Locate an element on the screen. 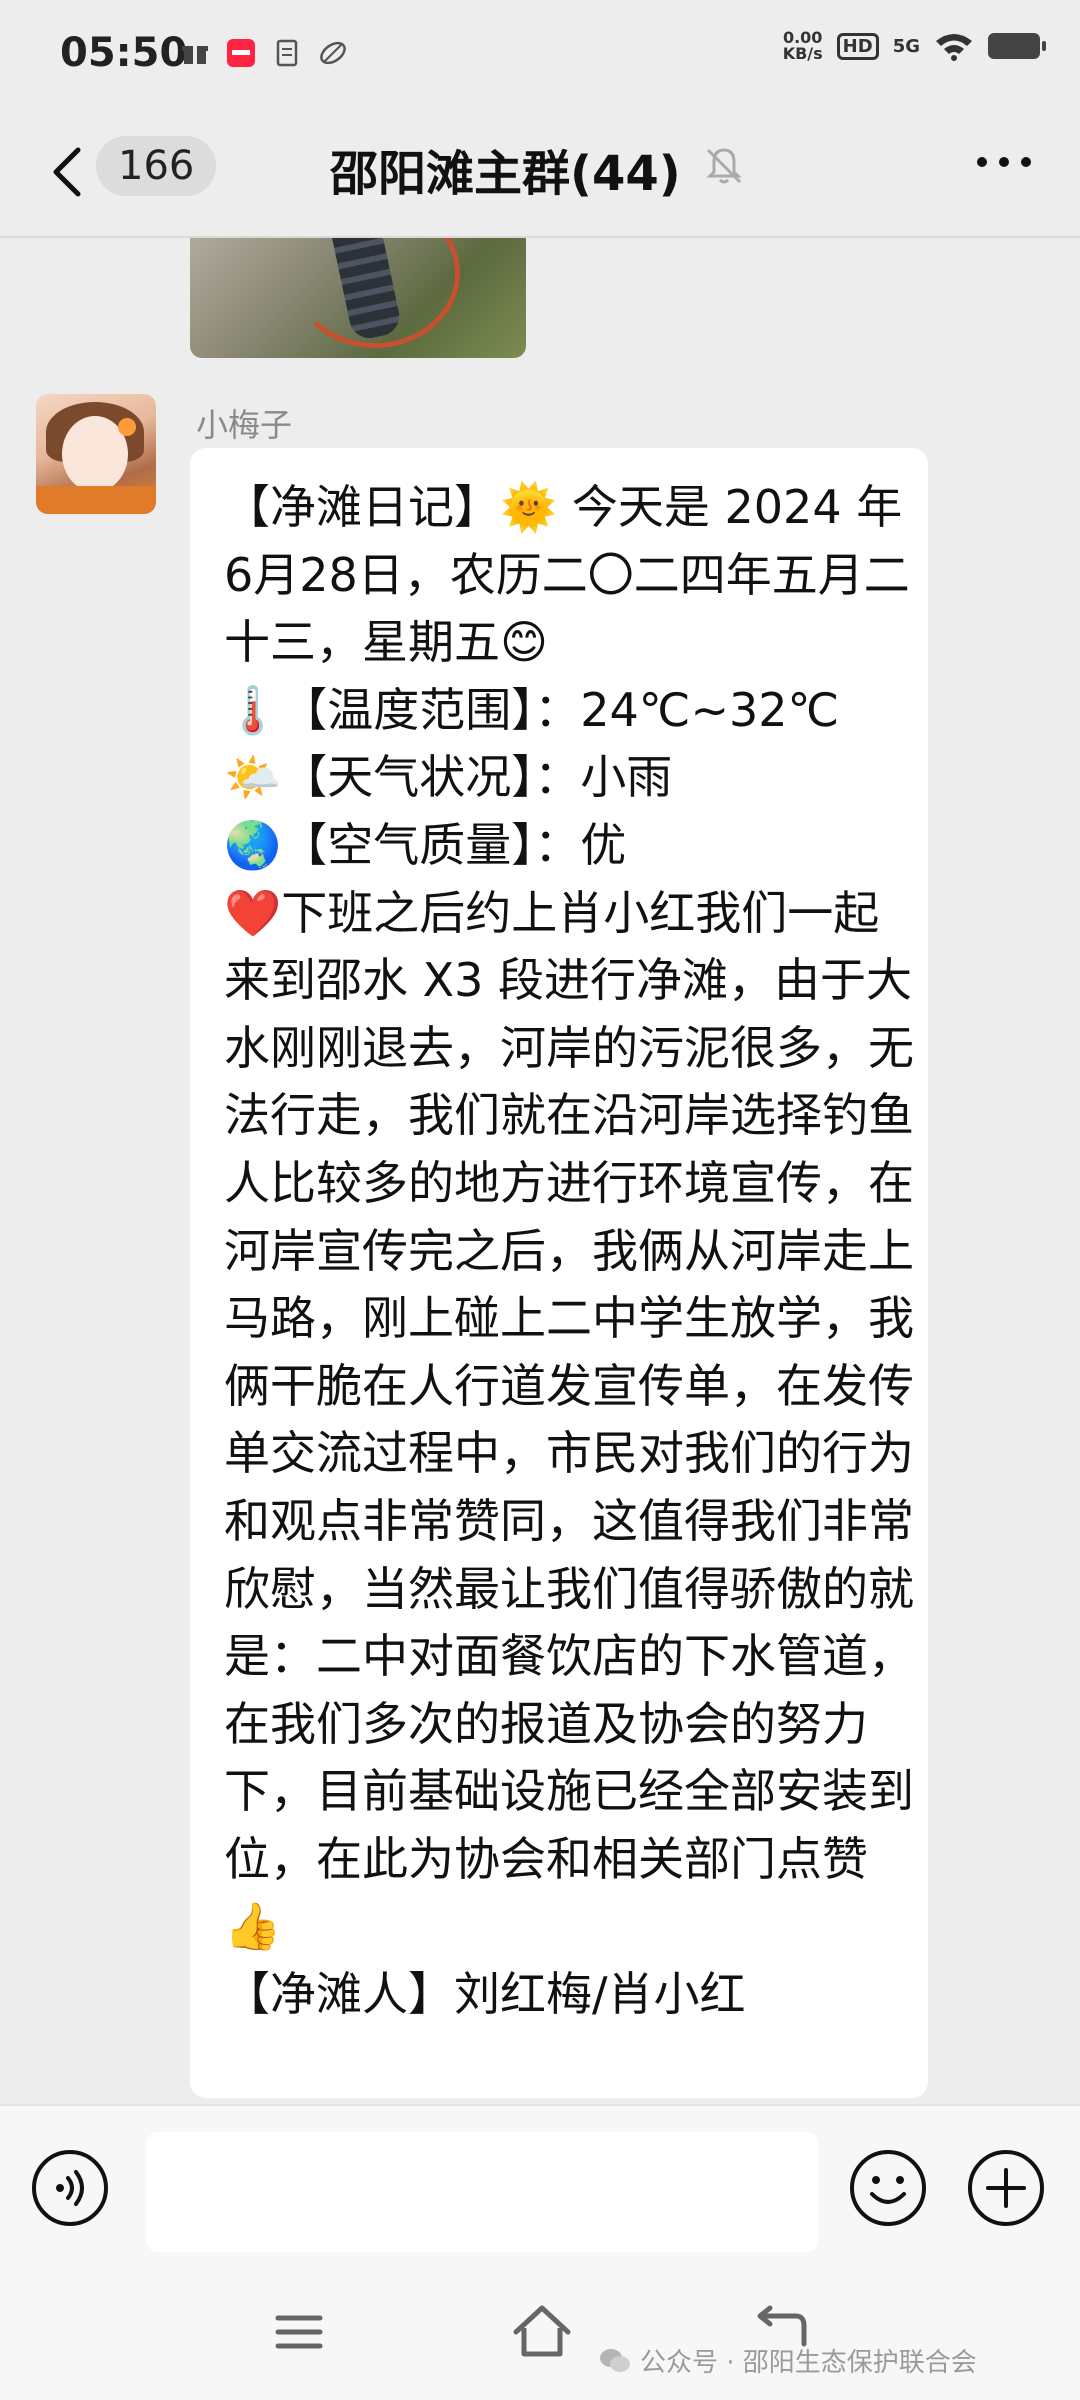 The image size is (1080, 2400). input-bar is located at coordinates (540, 2185).